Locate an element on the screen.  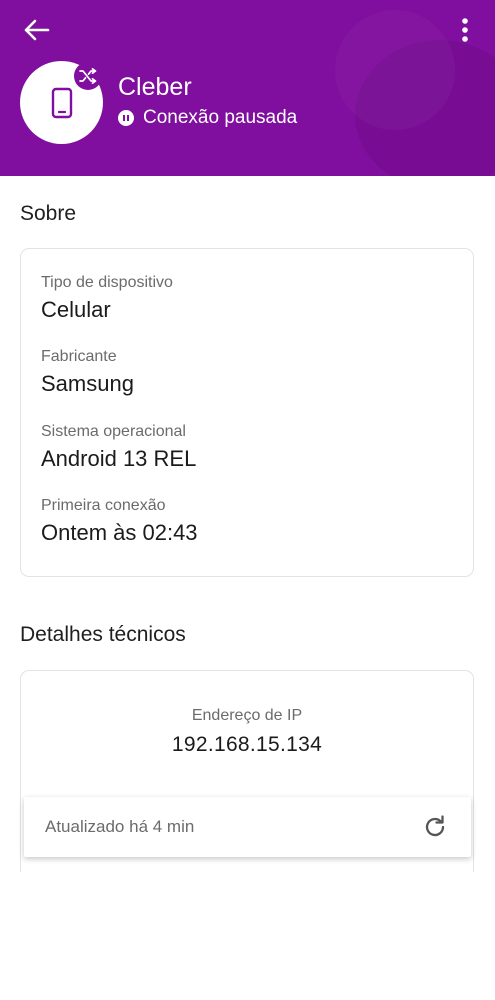
field-label: Sistema operacional is located at coordinates (113, 431).